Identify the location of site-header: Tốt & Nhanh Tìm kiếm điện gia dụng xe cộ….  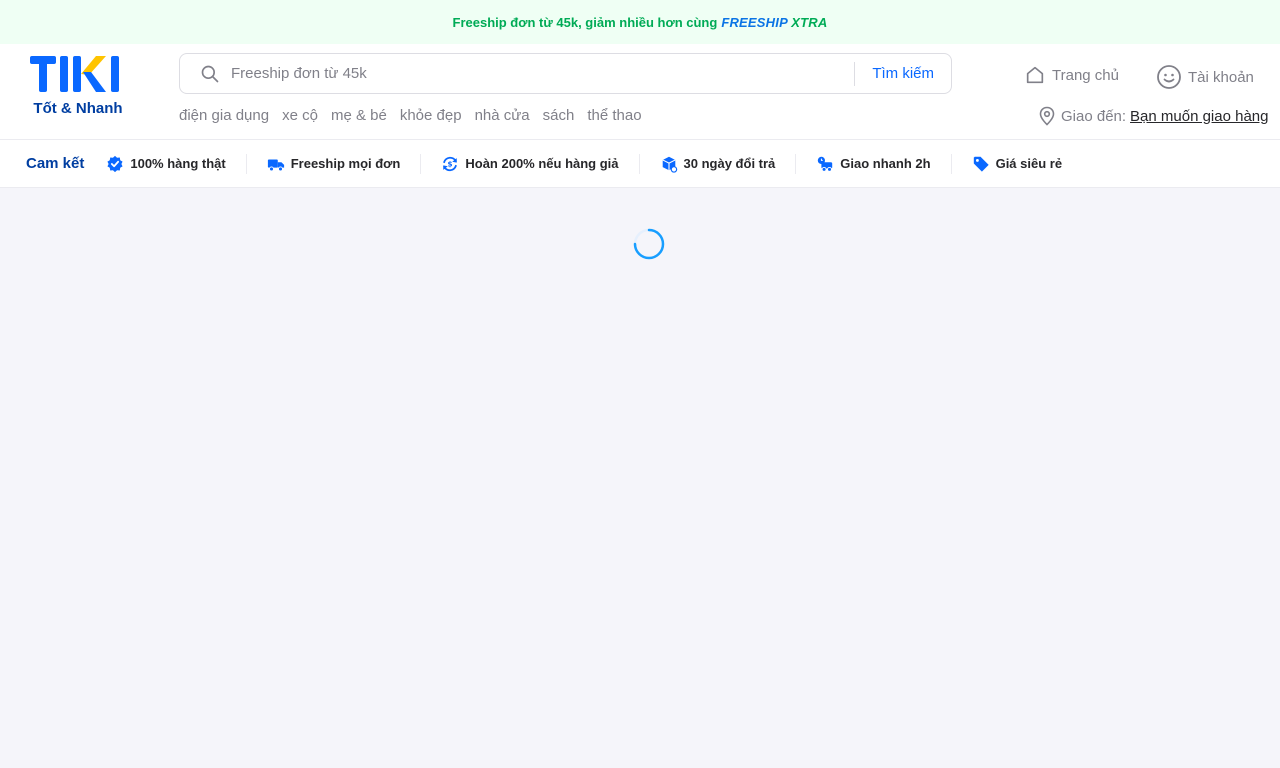
(640, 92).